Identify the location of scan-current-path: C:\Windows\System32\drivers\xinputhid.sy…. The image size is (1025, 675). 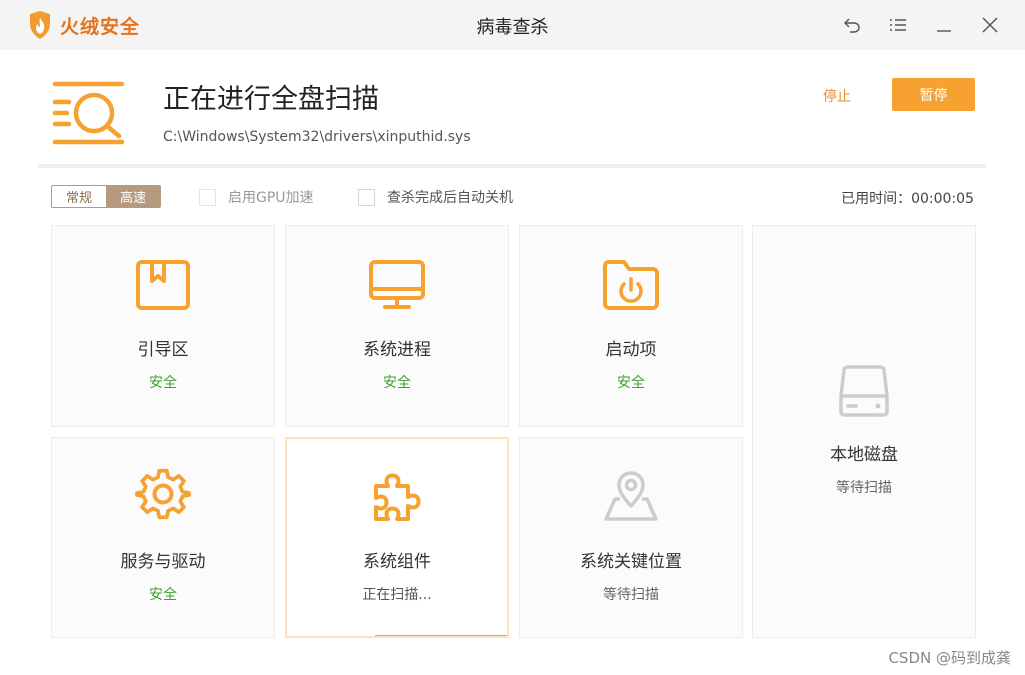
(317, 137).